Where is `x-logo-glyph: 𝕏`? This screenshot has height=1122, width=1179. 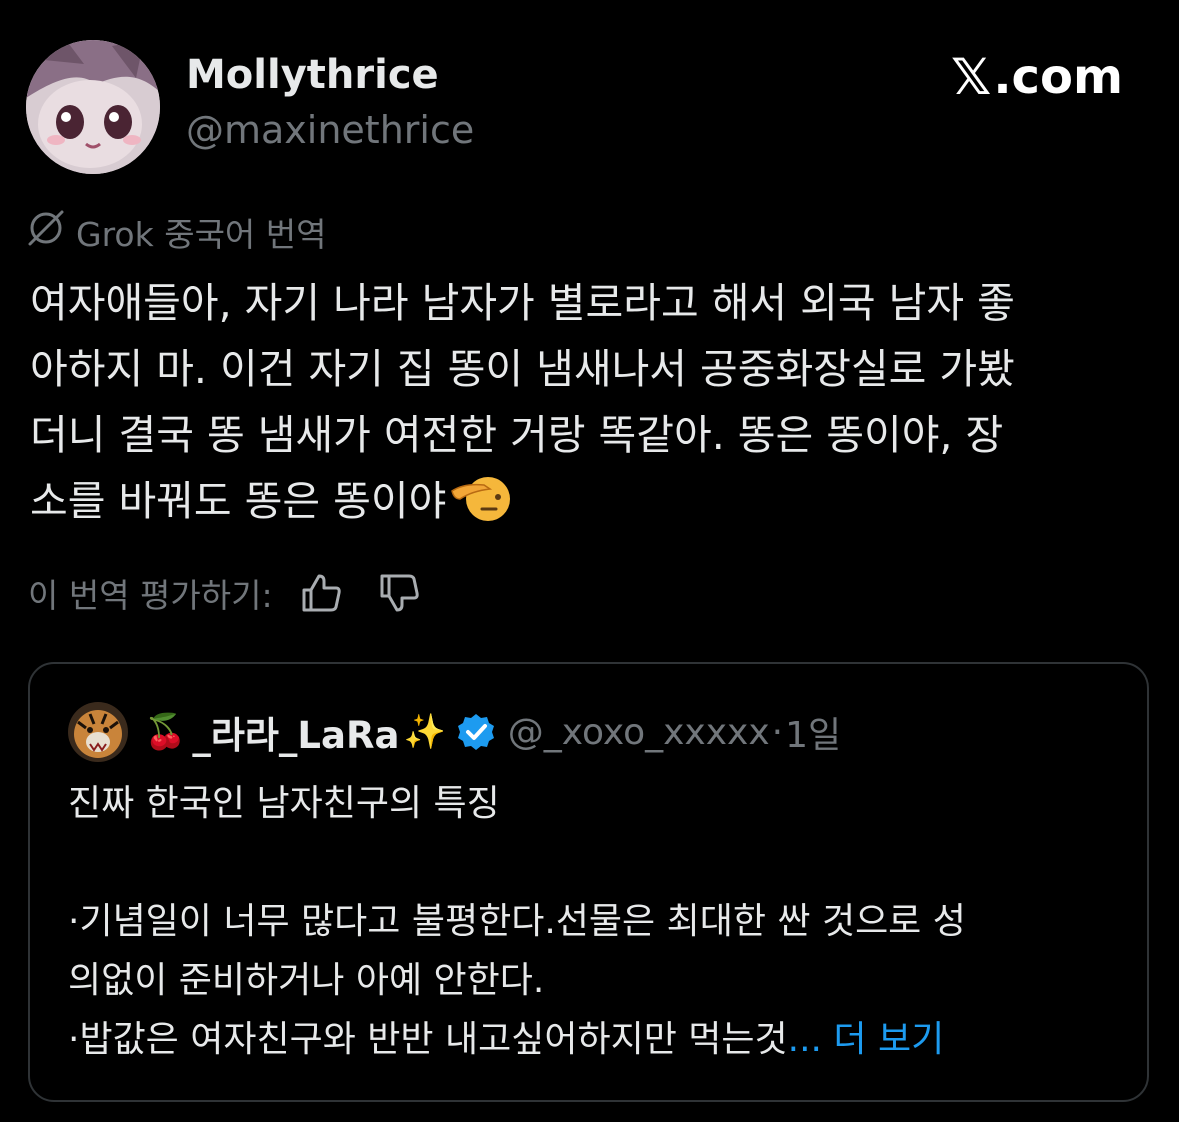
x-logo-glyph: 𝕏 is located at coordinates (971, 77).